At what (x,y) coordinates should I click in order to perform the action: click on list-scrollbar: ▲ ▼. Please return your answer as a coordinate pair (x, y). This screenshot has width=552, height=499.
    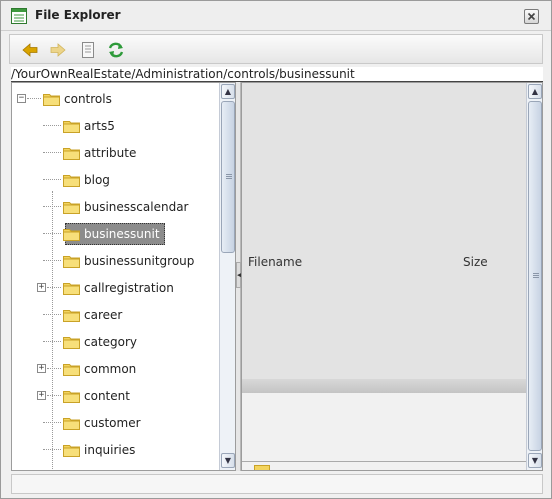
    Looking at the image, I should click on (534, 276).